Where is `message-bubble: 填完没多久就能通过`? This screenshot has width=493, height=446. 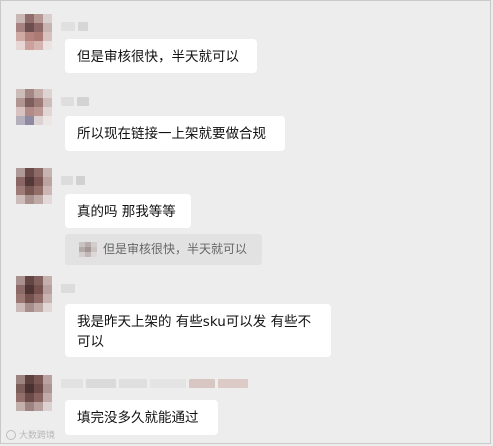
message-bubble: 填完没多久就能通过 is located at coordinates (141, 417).